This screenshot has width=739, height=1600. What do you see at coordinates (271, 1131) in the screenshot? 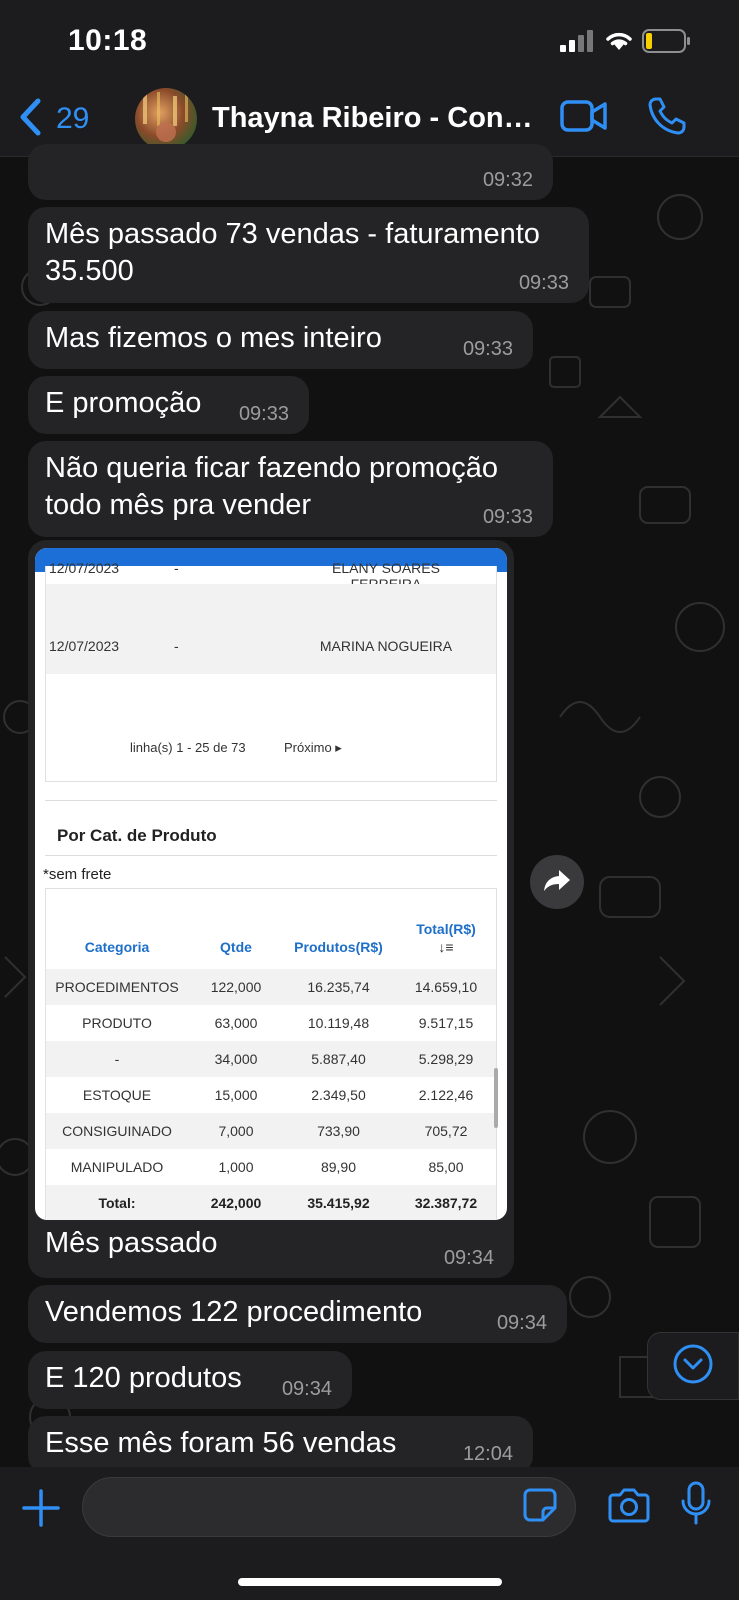
I see `table-row: CONSIGUINADO 7,000 733,90 705,72` at bounding box center [271, 1131].